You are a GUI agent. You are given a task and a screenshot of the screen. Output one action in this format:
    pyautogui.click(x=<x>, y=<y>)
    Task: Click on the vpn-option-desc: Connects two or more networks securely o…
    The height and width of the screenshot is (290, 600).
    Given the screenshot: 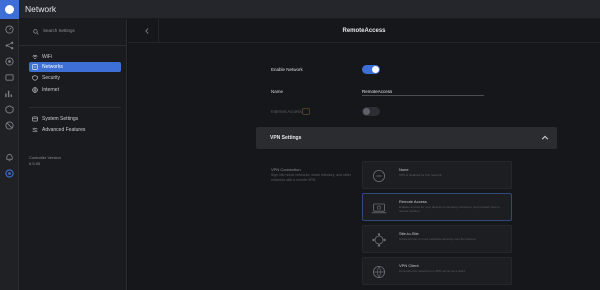 What is the action you would take?
    pyautogui.click(x=438, y=239)
    